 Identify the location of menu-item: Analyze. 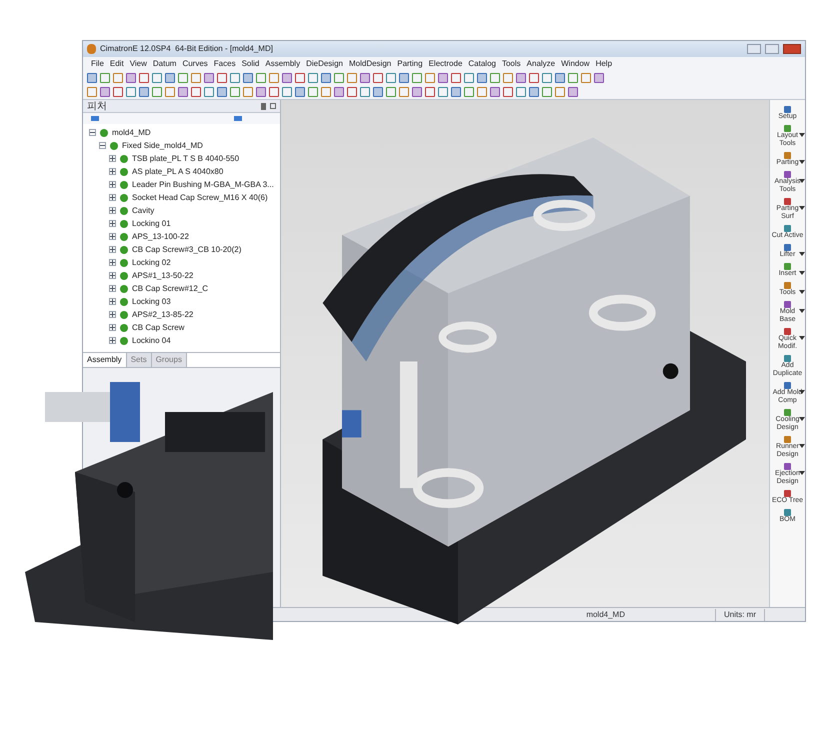
(541, 64).